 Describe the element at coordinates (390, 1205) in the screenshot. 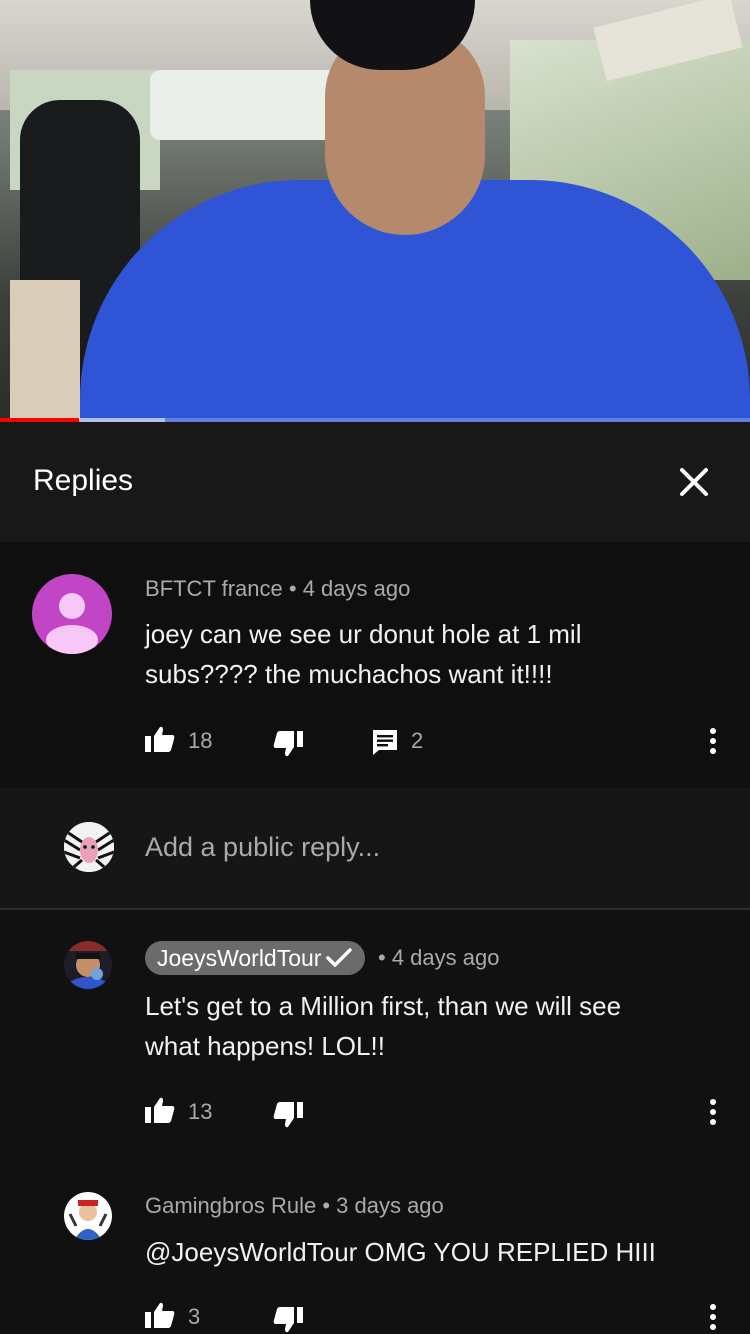

I see `comment-time: 3 days ago` at that location.